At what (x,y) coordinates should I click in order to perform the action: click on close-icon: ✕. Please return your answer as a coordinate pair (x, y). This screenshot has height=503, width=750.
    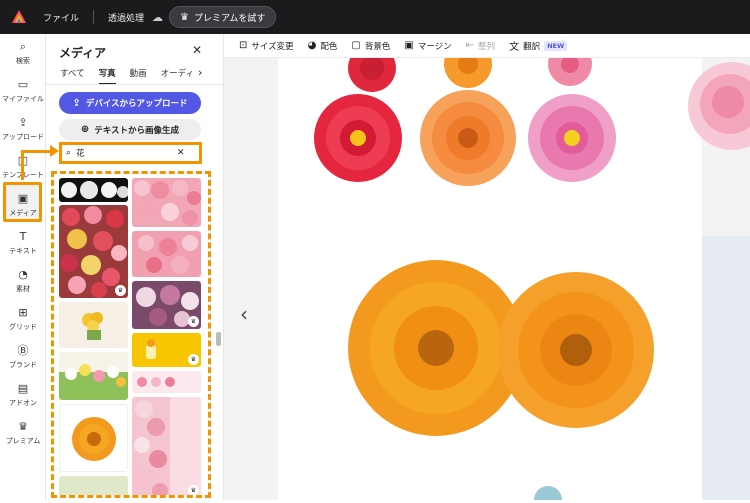
    Looking at the image, I should click on (197, 50).